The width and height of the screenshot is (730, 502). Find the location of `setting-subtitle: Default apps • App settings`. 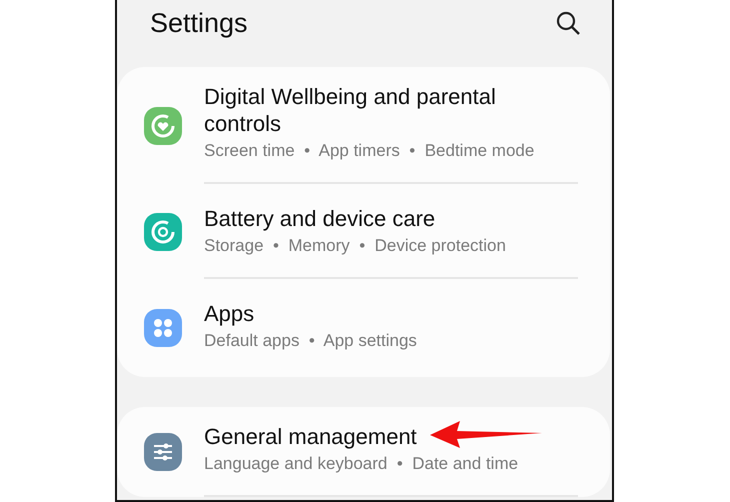

setting-subtitle: Default apps • App settings is located at coordinates (311, 341).